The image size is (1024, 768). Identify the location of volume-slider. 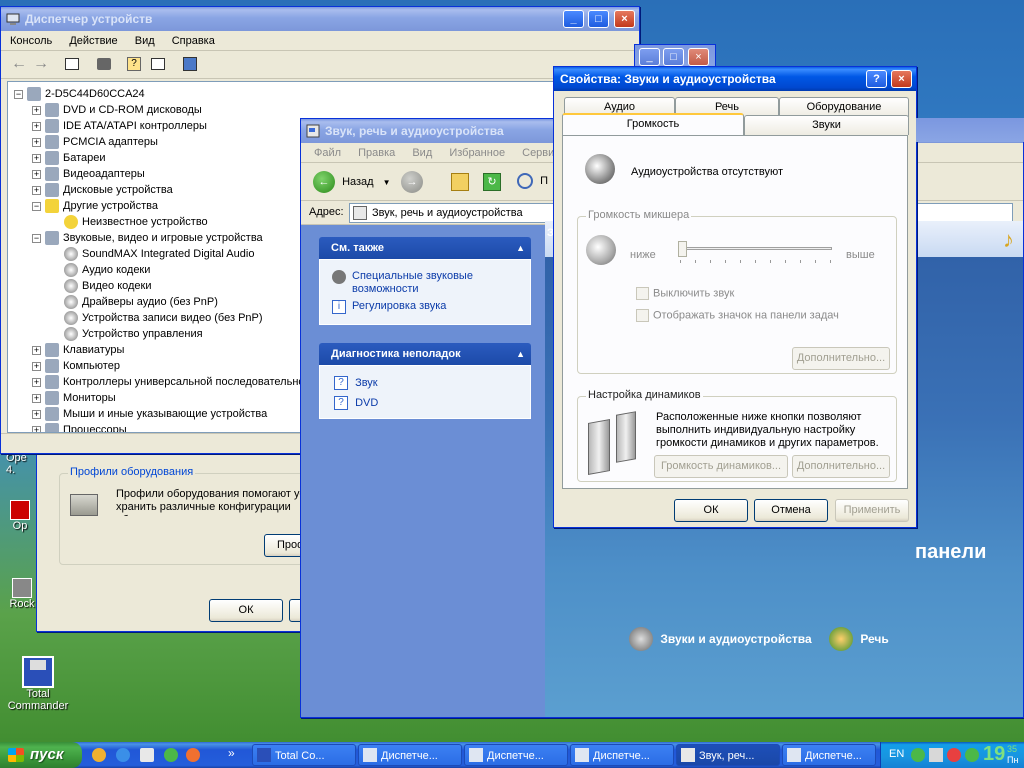
(757, 253).